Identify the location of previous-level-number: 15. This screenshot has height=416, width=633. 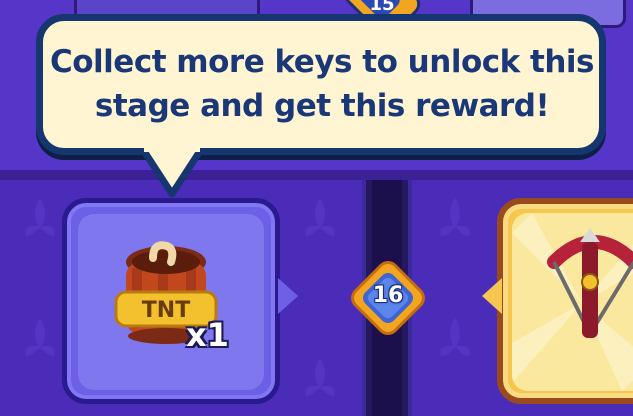
(382, 7).